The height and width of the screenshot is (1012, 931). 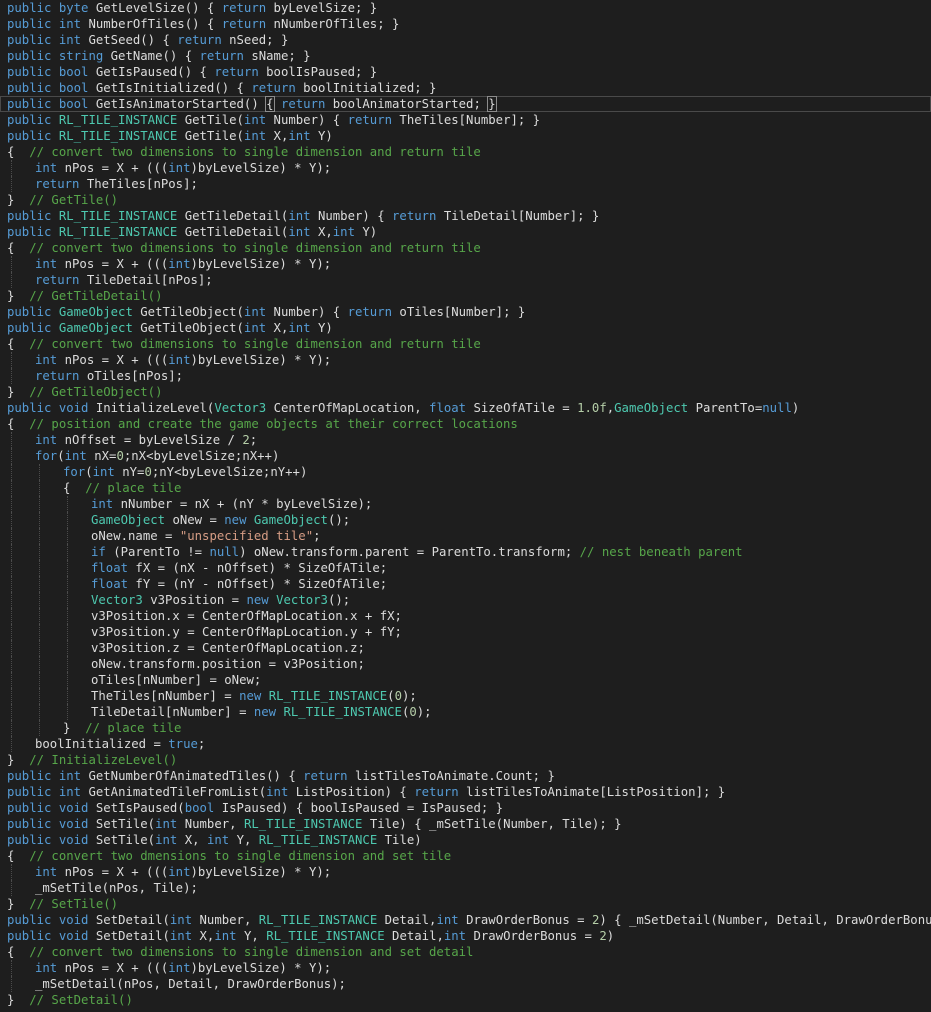 I want to click on code-token: oNew =, so click(x=198, y=520).